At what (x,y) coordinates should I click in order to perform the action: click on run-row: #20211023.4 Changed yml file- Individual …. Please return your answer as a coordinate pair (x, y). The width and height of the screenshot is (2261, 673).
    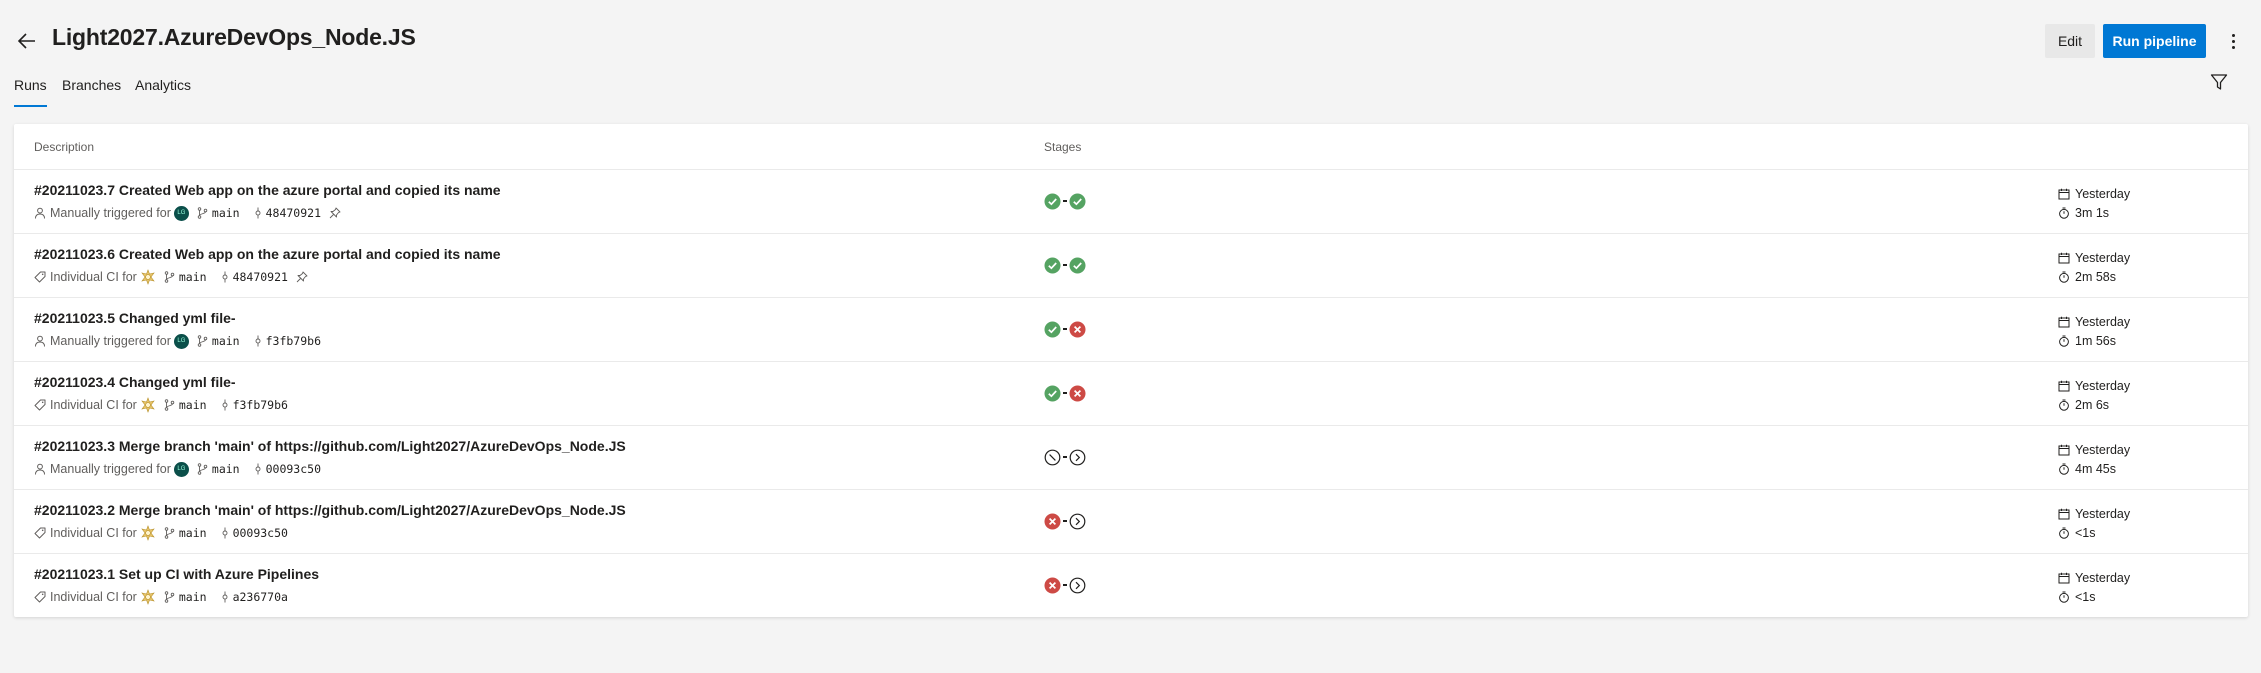
    Looking at the image, I should click on (1131, 393).